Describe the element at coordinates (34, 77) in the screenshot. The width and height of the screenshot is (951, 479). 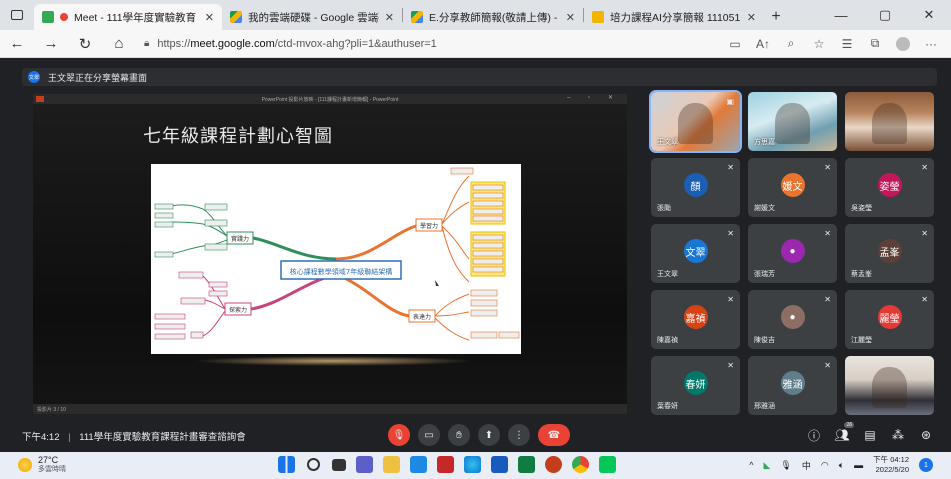
I see `presenter-avatar: 文翠` at that location.